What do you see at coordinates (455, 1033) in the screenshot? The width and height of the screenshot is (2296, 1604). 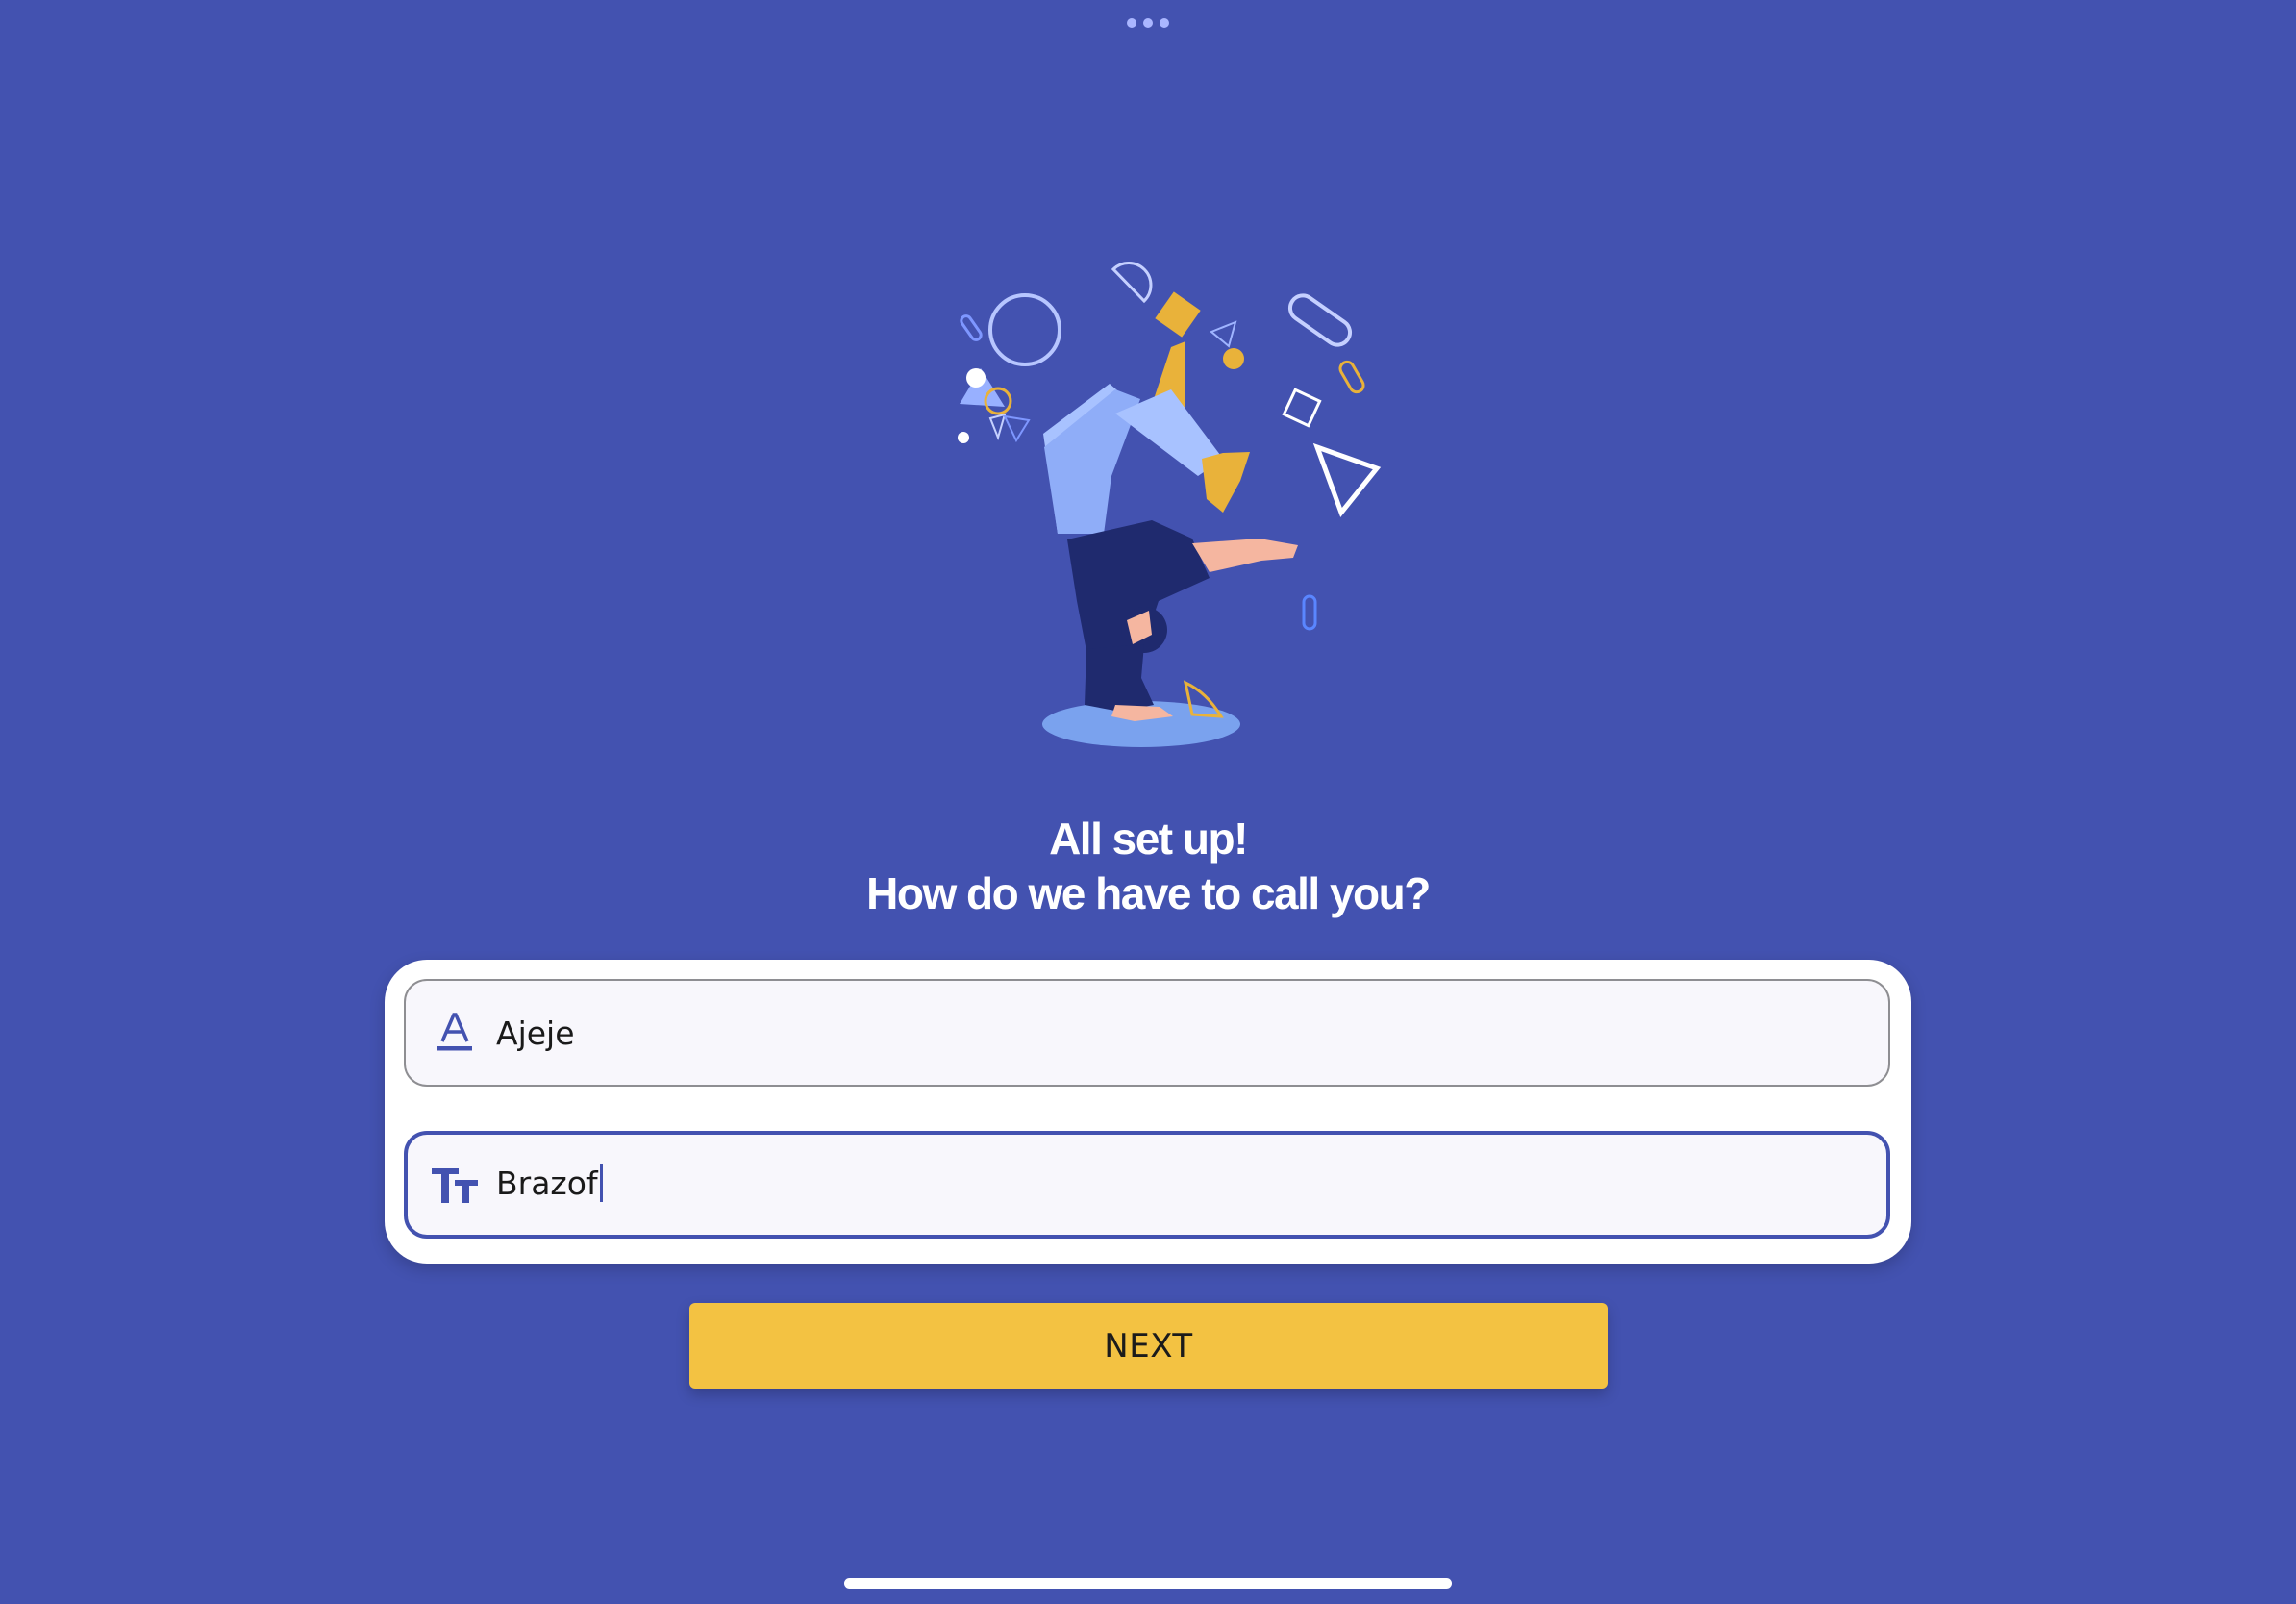 I see `letter-a-underline-icon` at bounding box center [455, 1033].